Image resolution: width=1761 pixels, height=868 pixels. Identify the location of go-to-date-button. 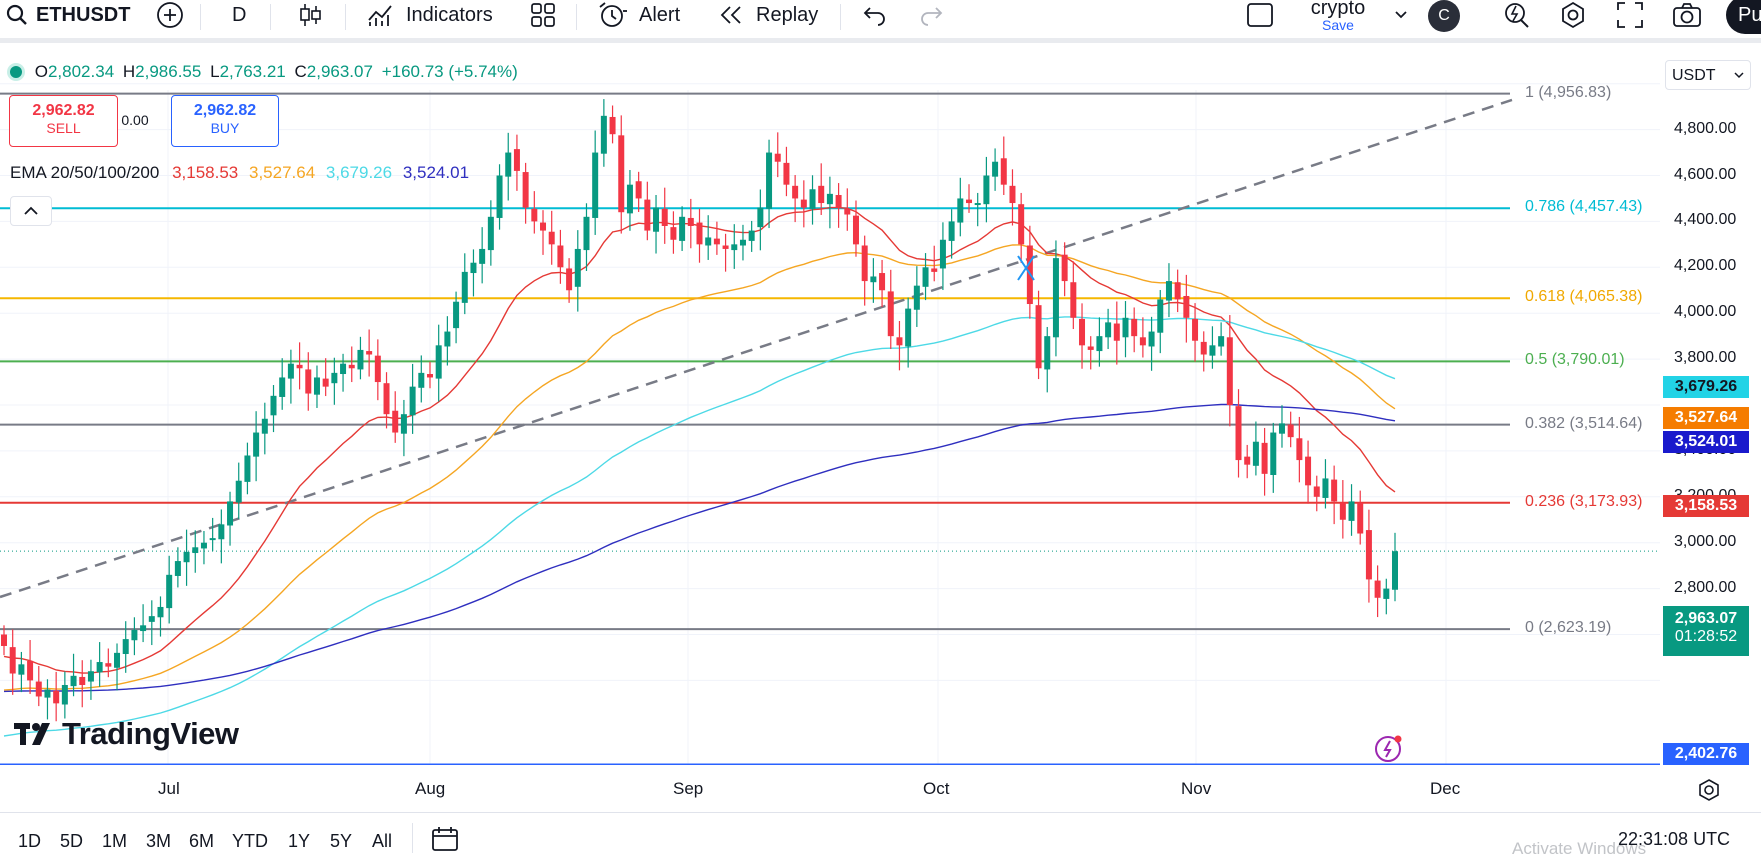
(445, 841).